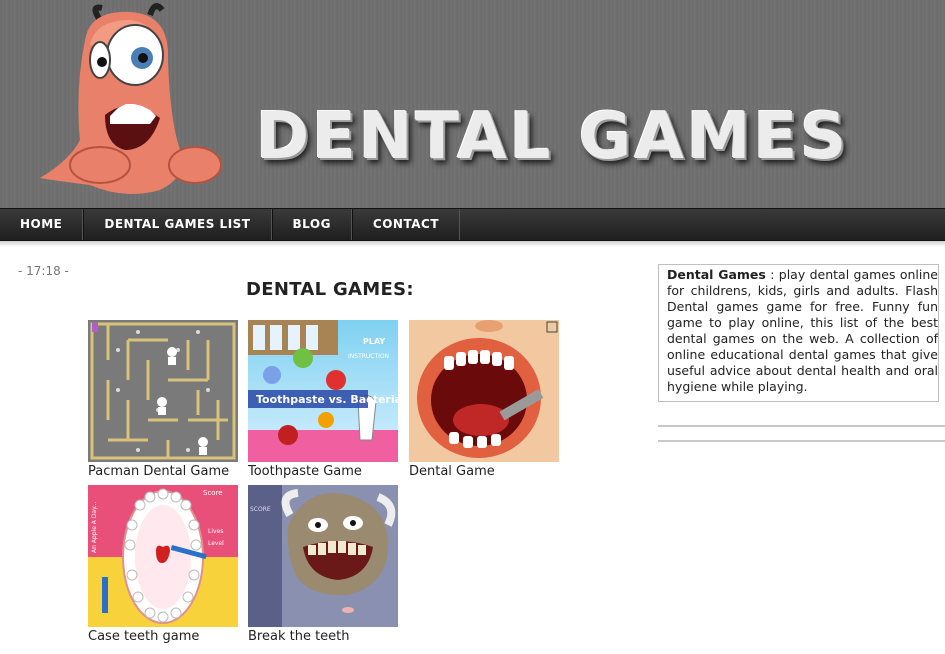 This screenshot has width=945, height=654. What do you see at coordinates (324, 471) in the screenshot?
I see `game-label: Toothpaste Game` at bounding box center [324, 471].